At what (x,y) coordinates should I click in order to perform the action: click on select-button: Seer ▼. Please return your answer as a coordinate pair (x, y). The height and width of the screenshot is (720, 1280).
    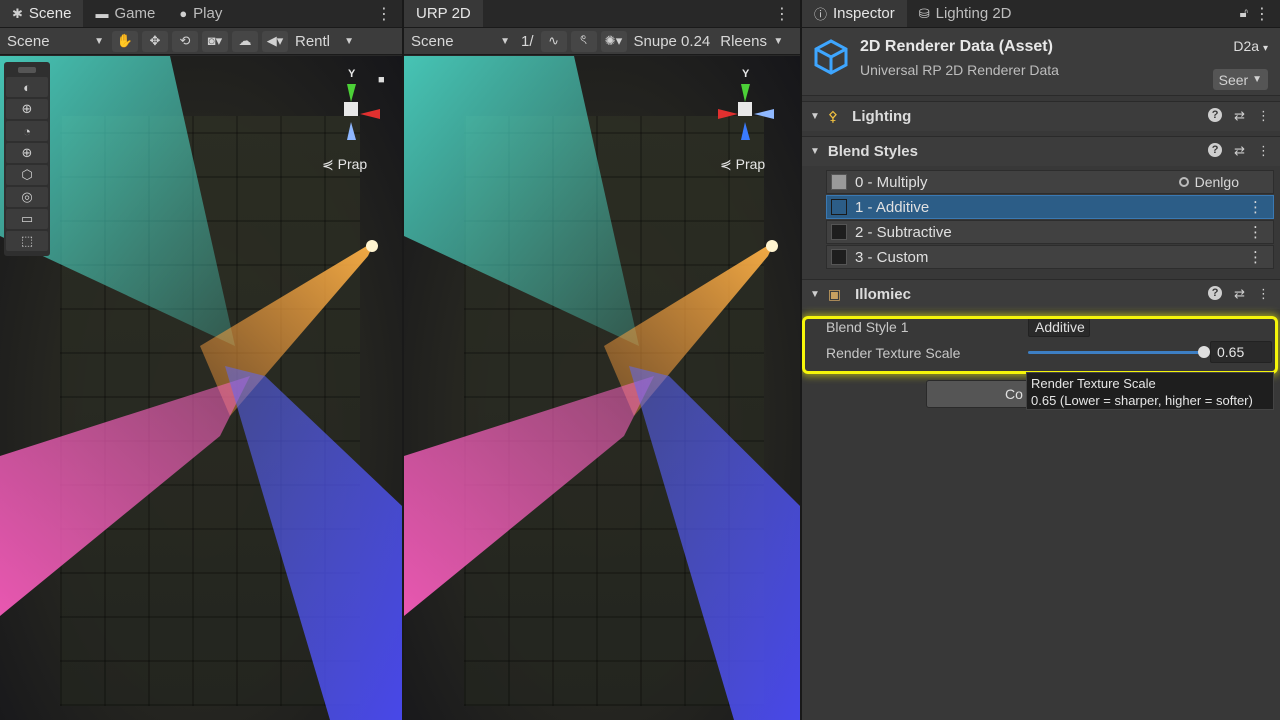
    Looking at the image, I should click on (1240, 79).